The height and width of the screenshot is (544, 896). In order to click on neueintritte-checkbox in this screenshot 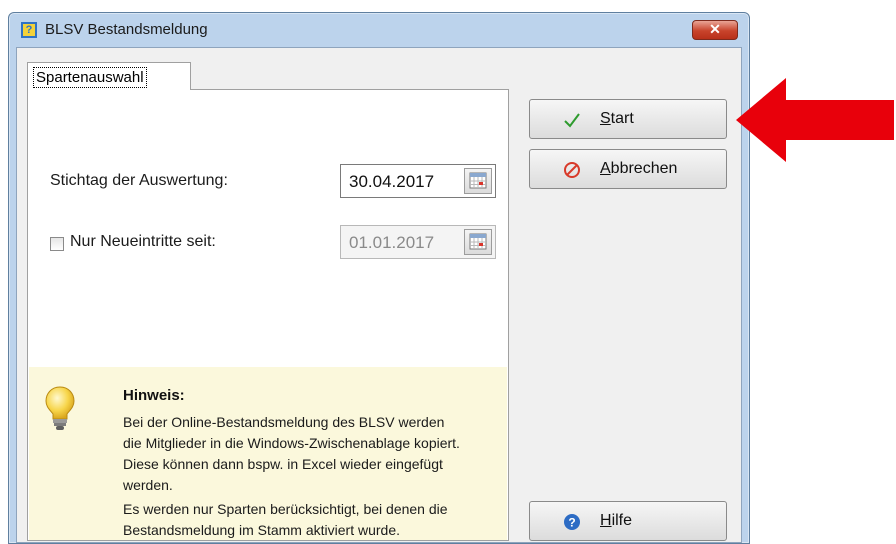, I will do `click(57, 244)`.